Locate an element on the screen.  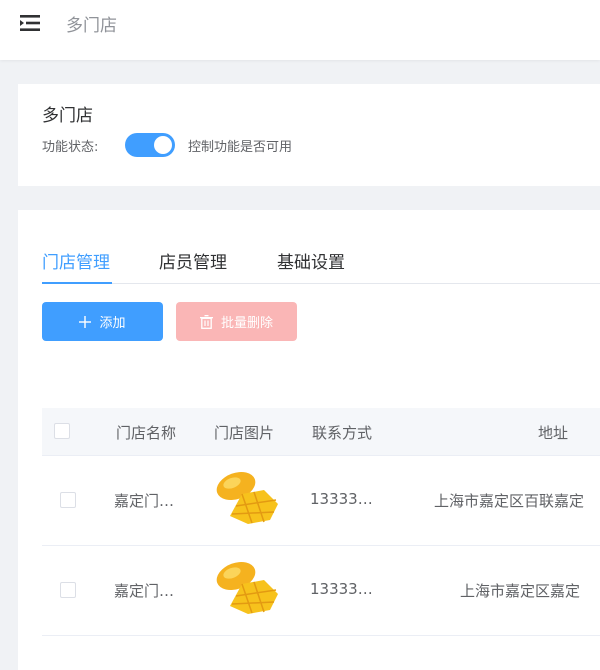
batch-delete-button: 批量删除 is located at coordinates (236, 321).